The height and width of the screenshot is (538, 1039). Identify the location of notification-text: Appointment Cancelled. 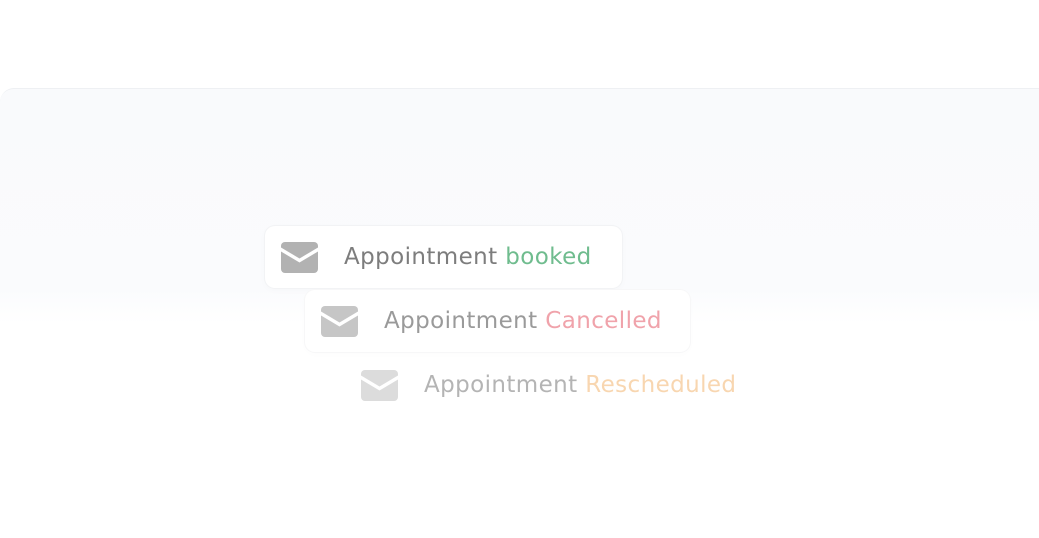
(523, 321).